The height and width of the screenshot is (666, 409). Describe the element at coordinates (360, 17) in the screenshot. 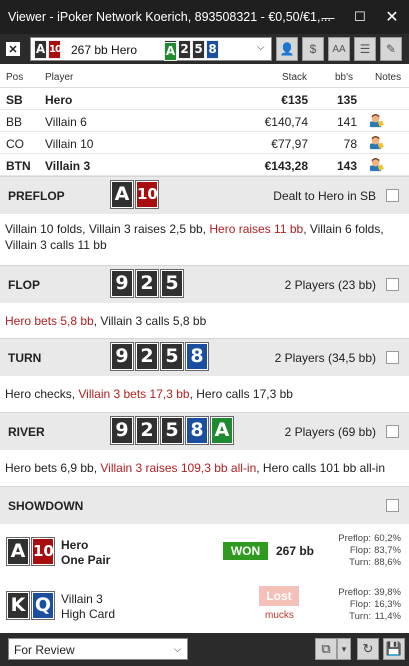

I see `maximize-button: ☐` at that location.